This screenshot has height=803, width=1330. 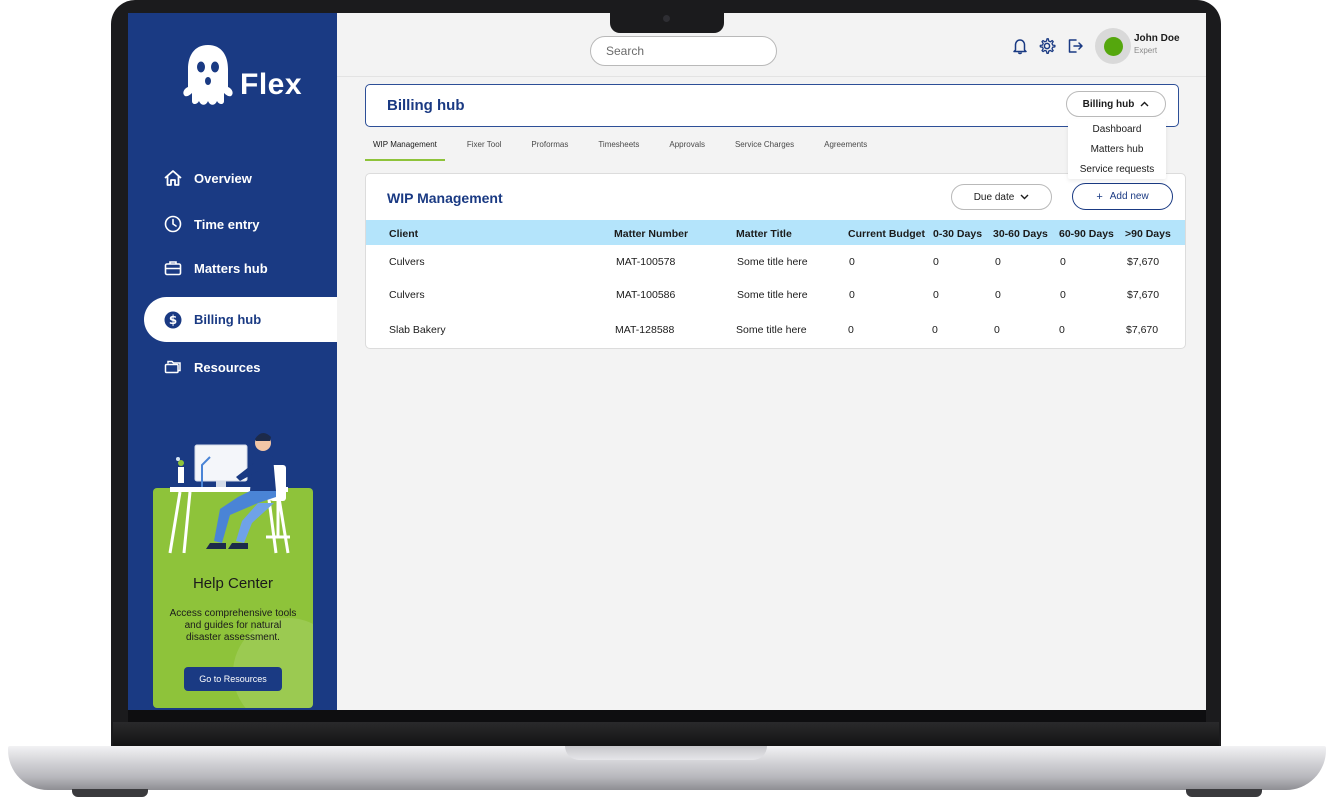 What do you see at coordinates (445, 198) in the screenshot?
I see `card-title: WIP Management` at bounding box center [445, 198].